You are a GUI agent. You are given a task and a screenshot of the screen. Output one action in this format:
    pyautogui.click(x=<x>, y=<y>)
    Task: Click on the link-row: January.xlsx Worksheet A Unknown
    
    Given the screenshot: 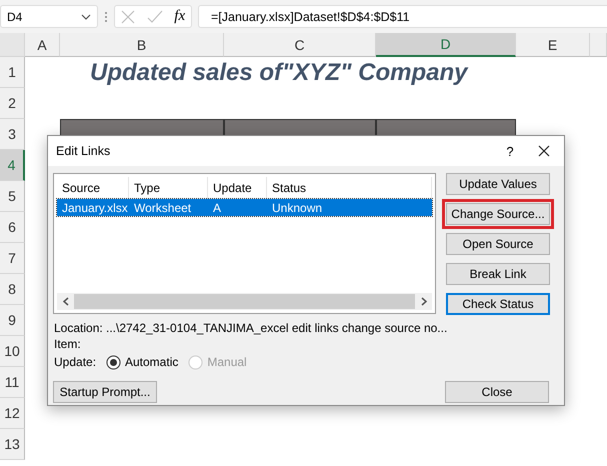 What is the action you would take?
    pyautogui.click(x=244, y=207)
    